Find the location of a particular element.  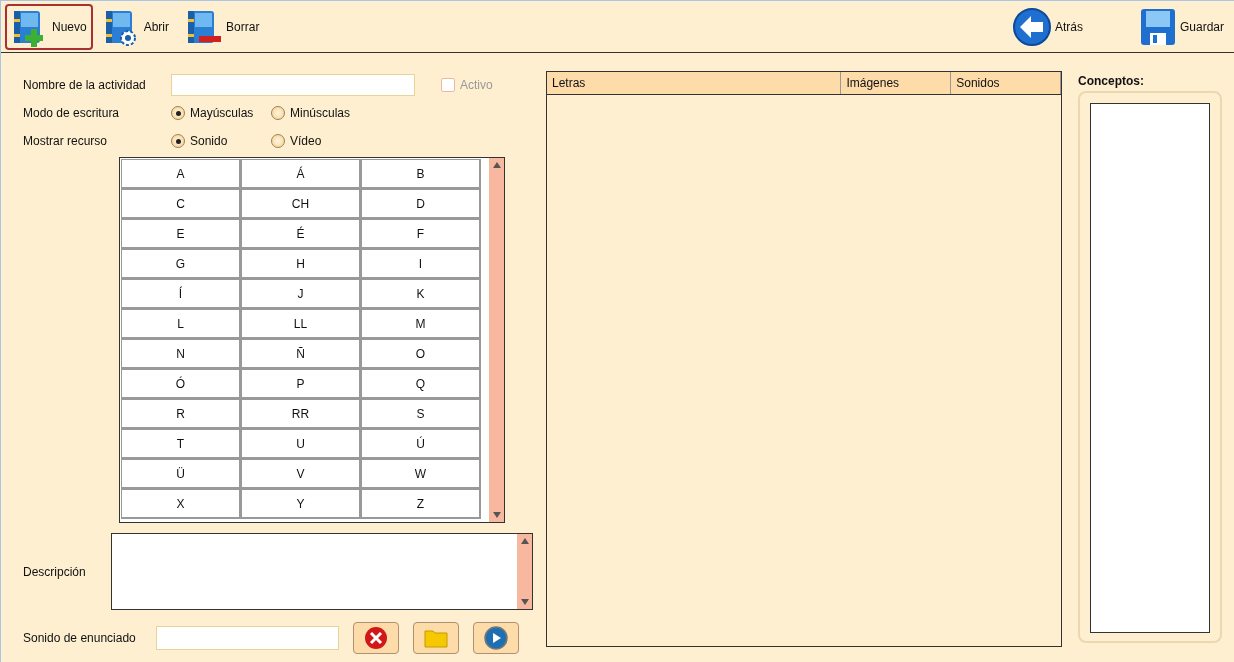

concepts-label: Conceptos: is located at coordinates (1111, 81).